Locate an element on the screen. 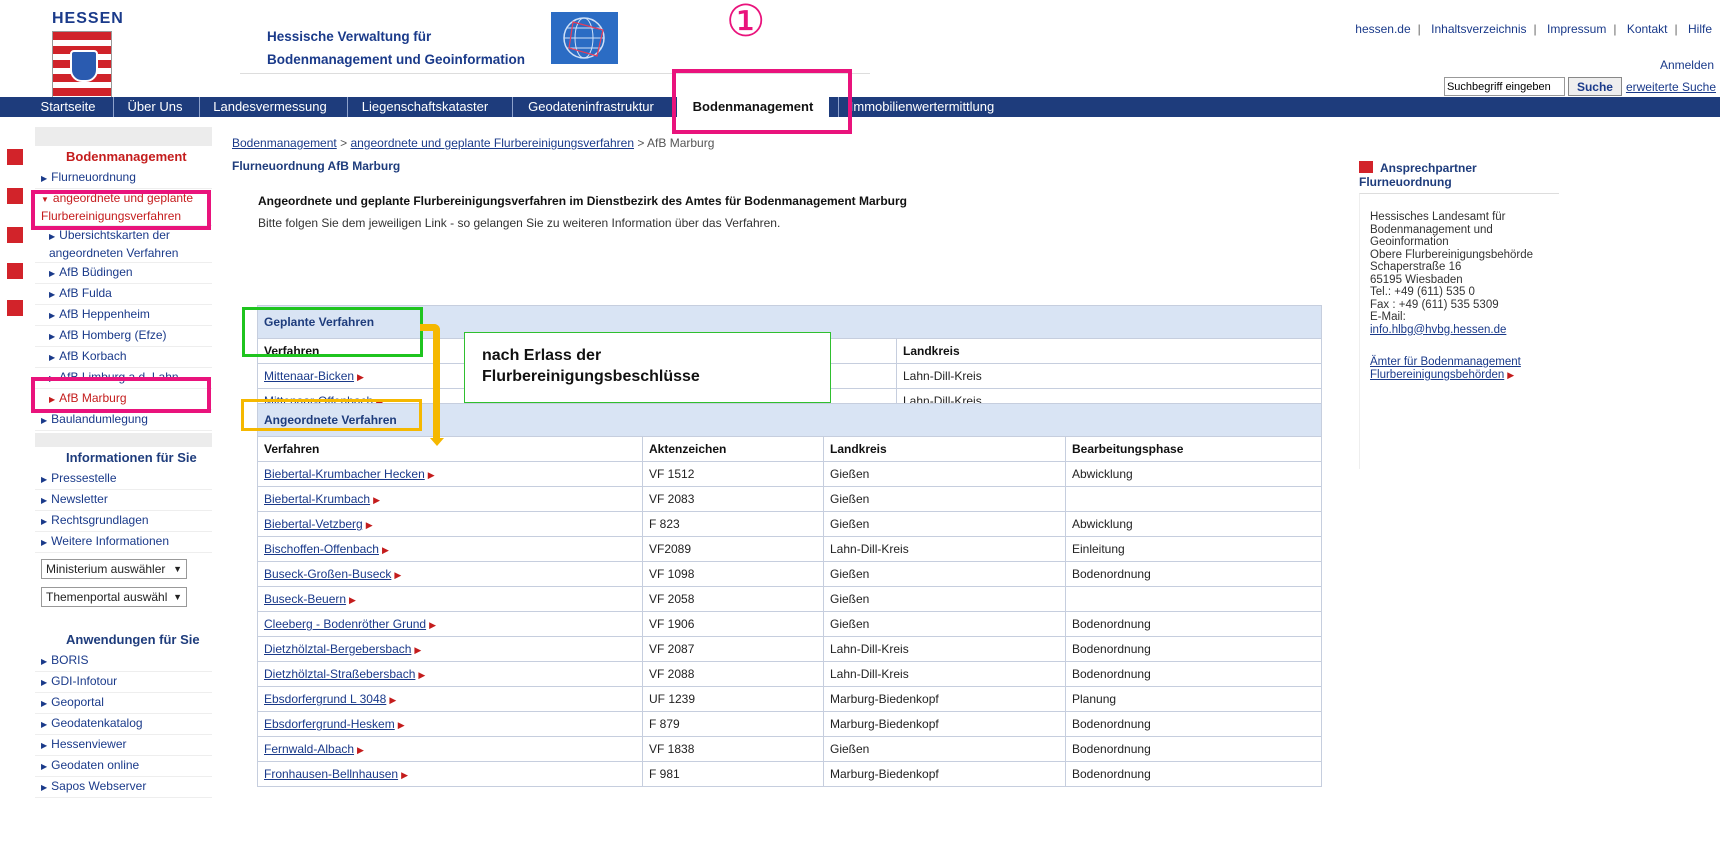 The width and height of the screenshot is (1720, 866). verfahren-link: Ebsdorfergrund-Heskem is located at coordinates (329, 724).